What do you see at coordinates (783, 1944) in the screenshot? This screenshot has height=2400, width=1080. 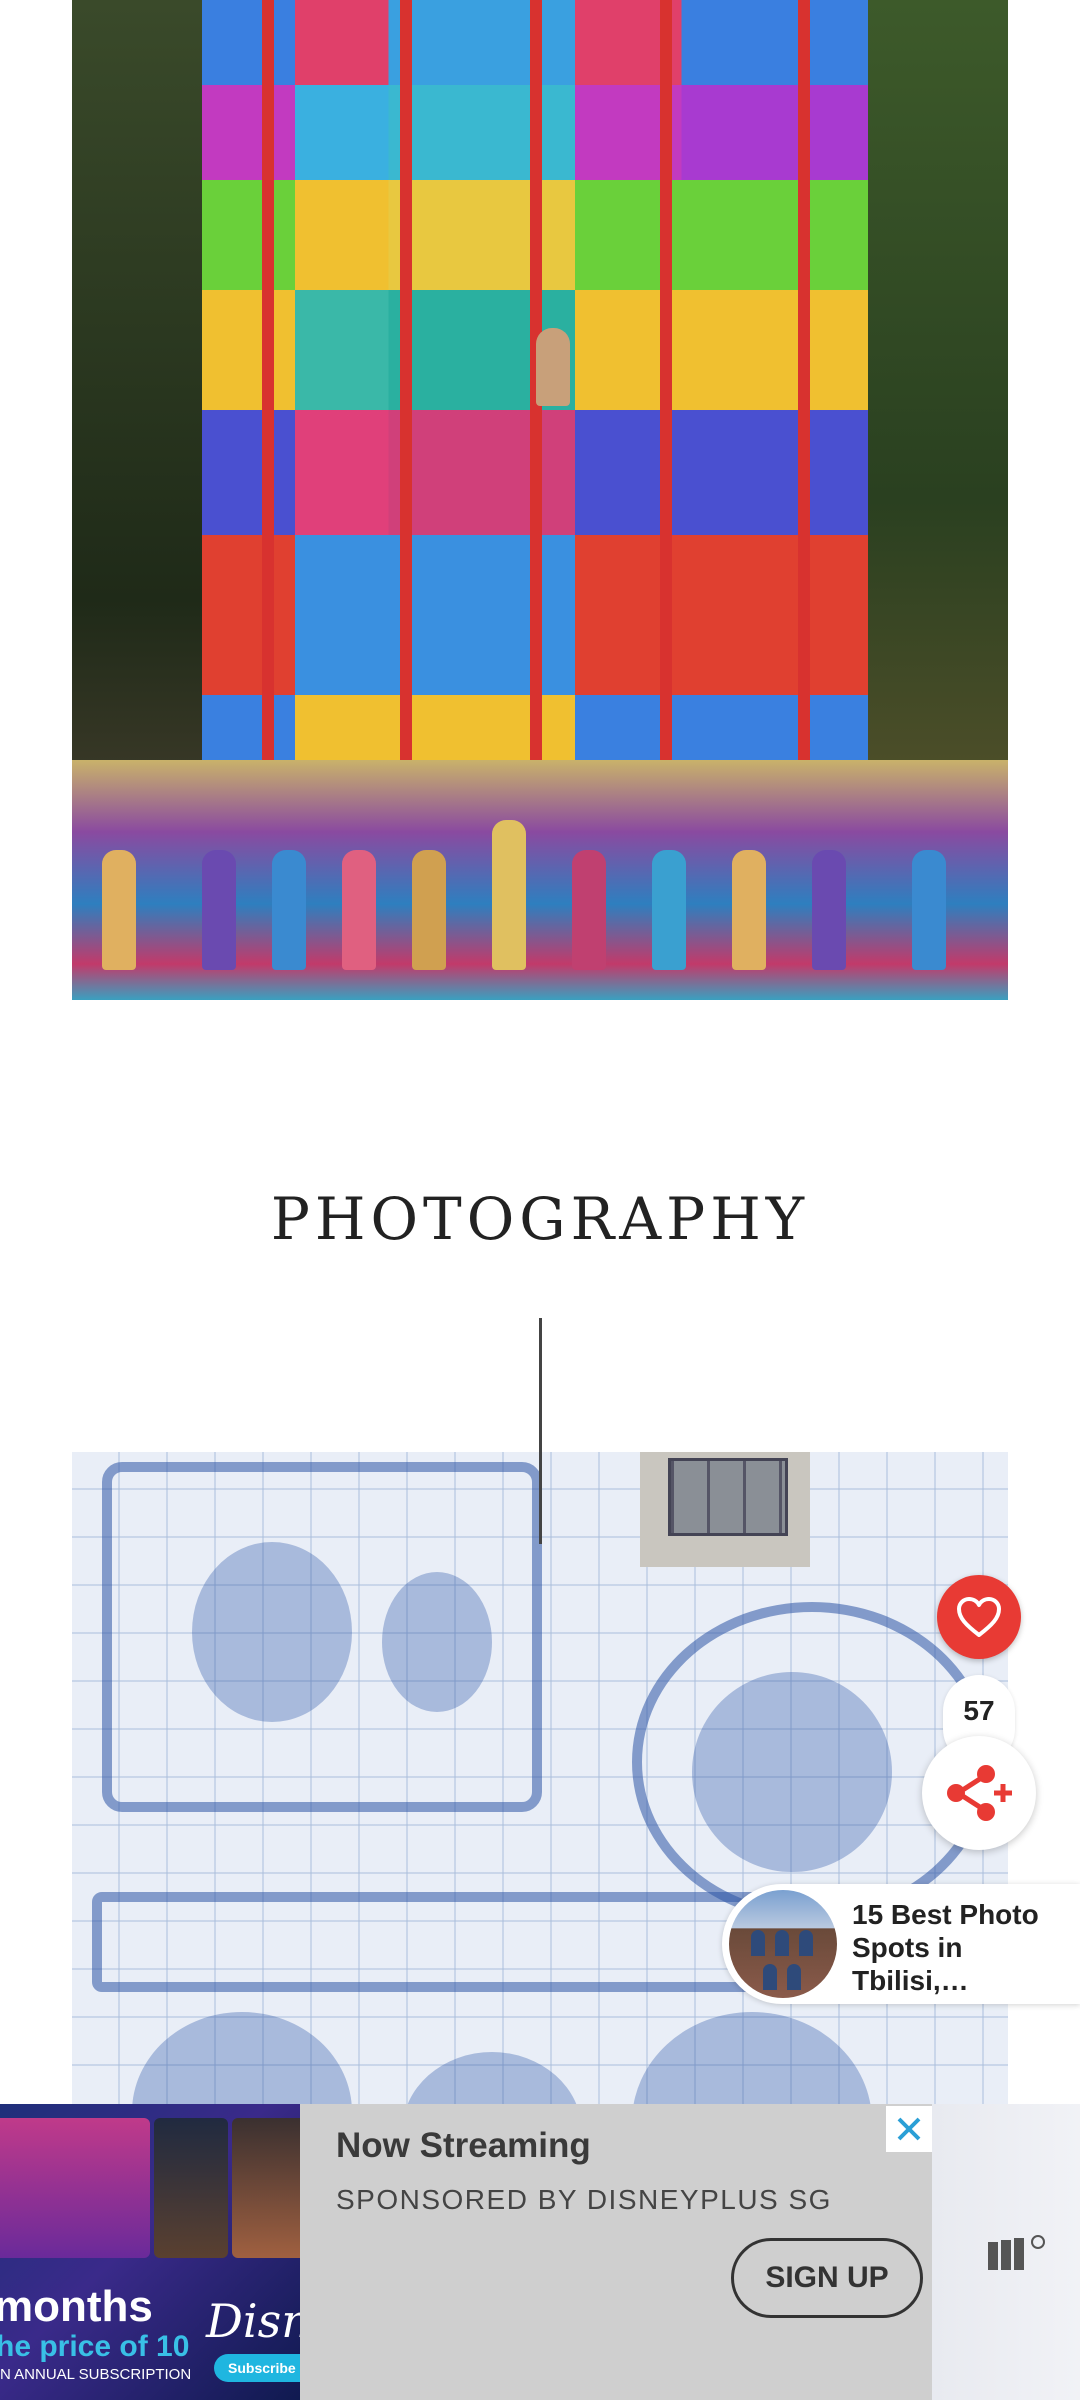 I see `related-article-thumbnail` at bounding box center [783, 1944].